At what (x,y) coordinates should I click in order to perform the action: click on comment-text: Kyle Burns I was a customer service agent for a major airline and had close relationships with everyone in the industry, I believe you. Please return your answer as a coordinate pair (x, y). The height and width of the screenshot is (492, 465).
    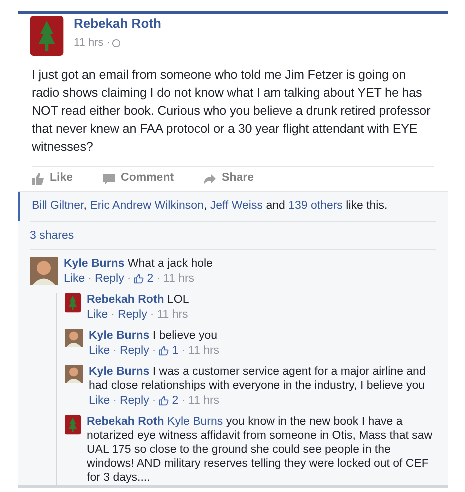
    Looking at the image, I should click on (258, 379).